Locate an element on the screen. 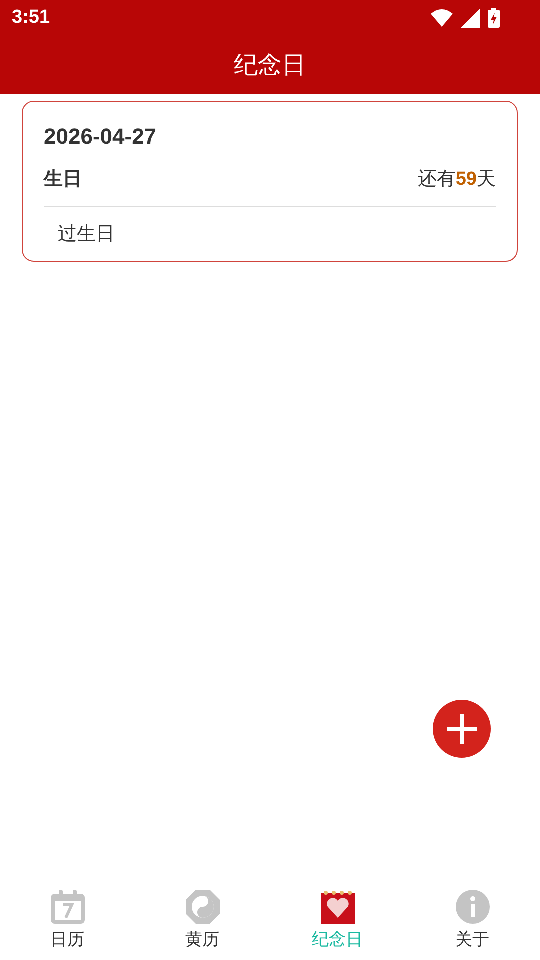  heart-calendar-icon is located at coordinates (337, 907).